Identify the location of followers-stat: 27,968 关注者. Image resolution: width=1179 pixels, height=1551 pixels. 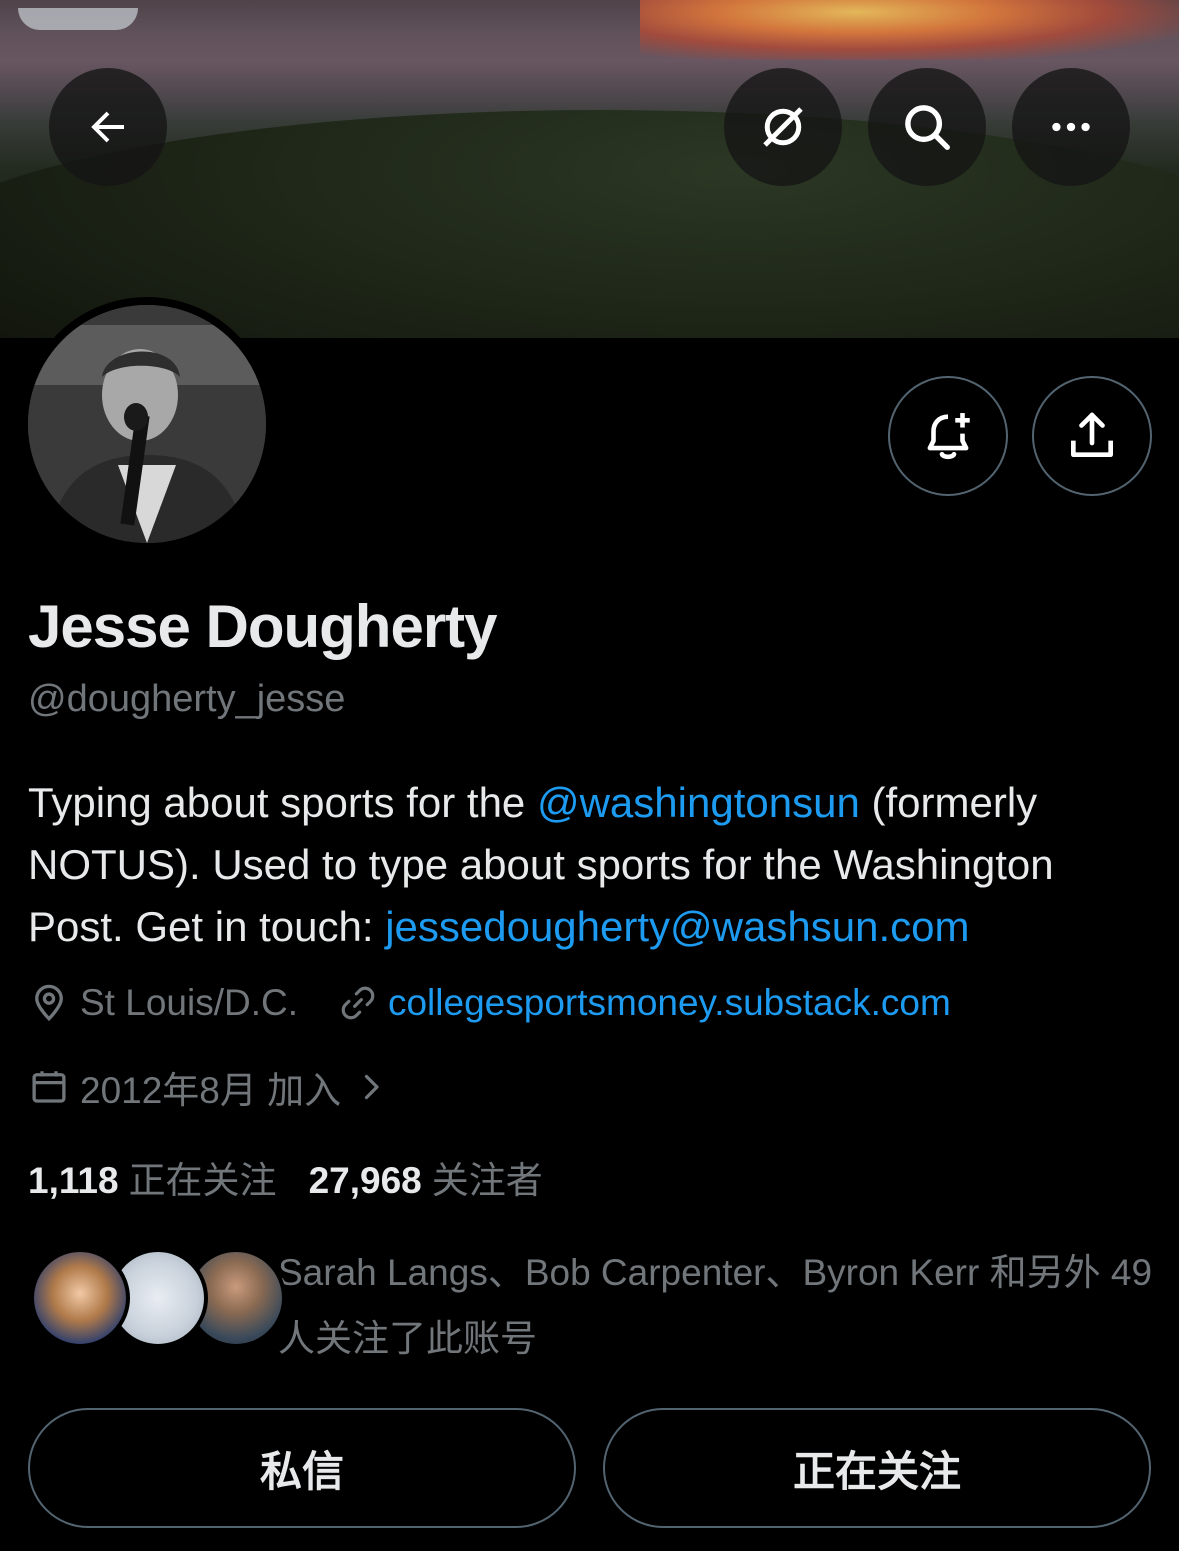
(426, 1177).